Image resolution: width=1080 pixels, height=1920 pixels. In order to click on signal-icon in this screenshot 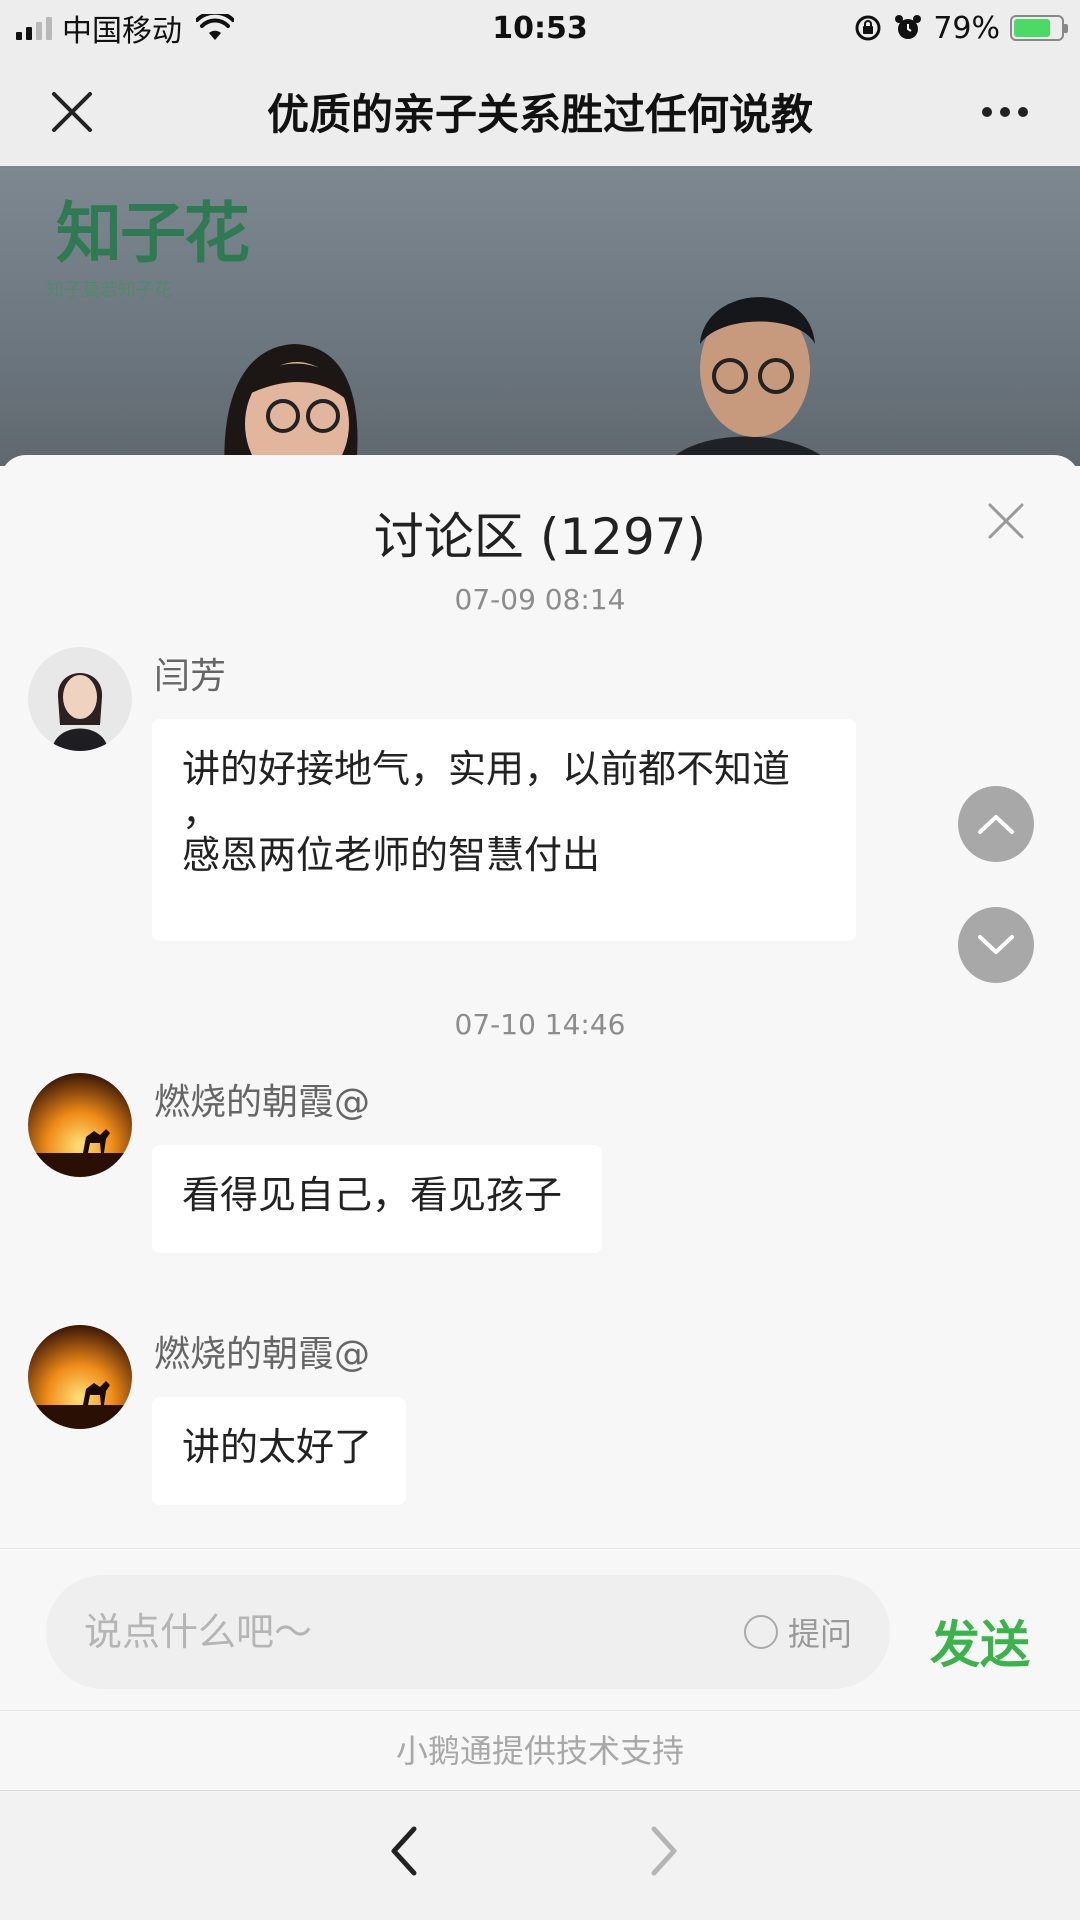, I will do `click(34, 28)`.